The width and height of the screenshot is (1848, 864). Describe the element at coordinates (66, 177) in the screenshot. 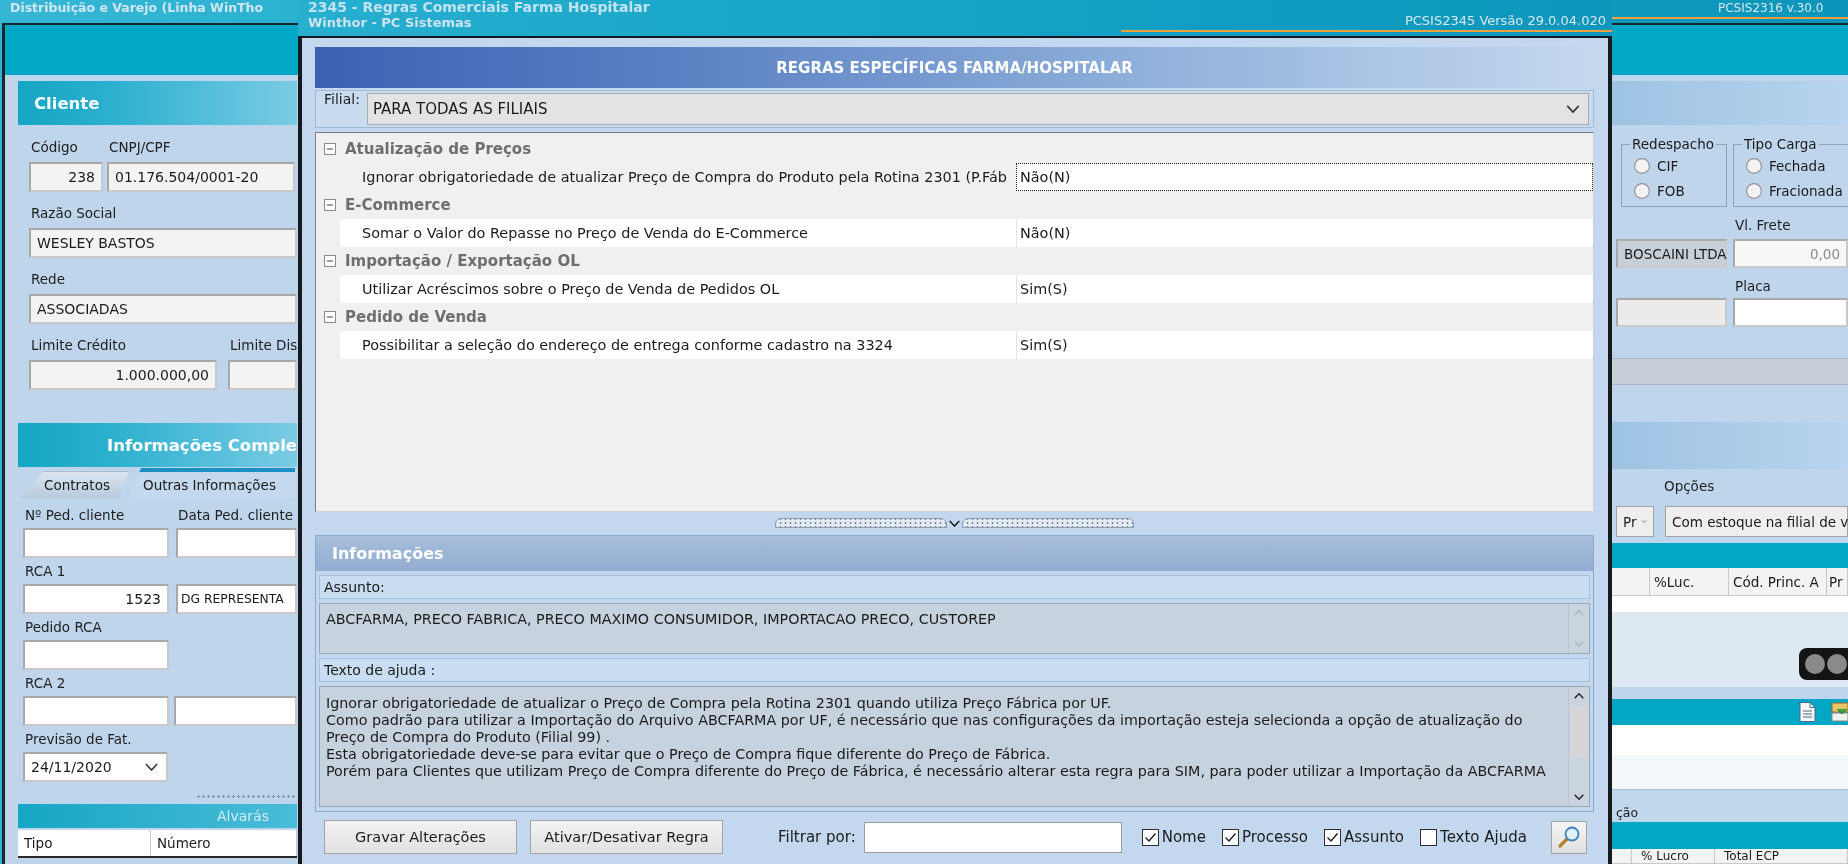

I see `text-field: 238` at that location.